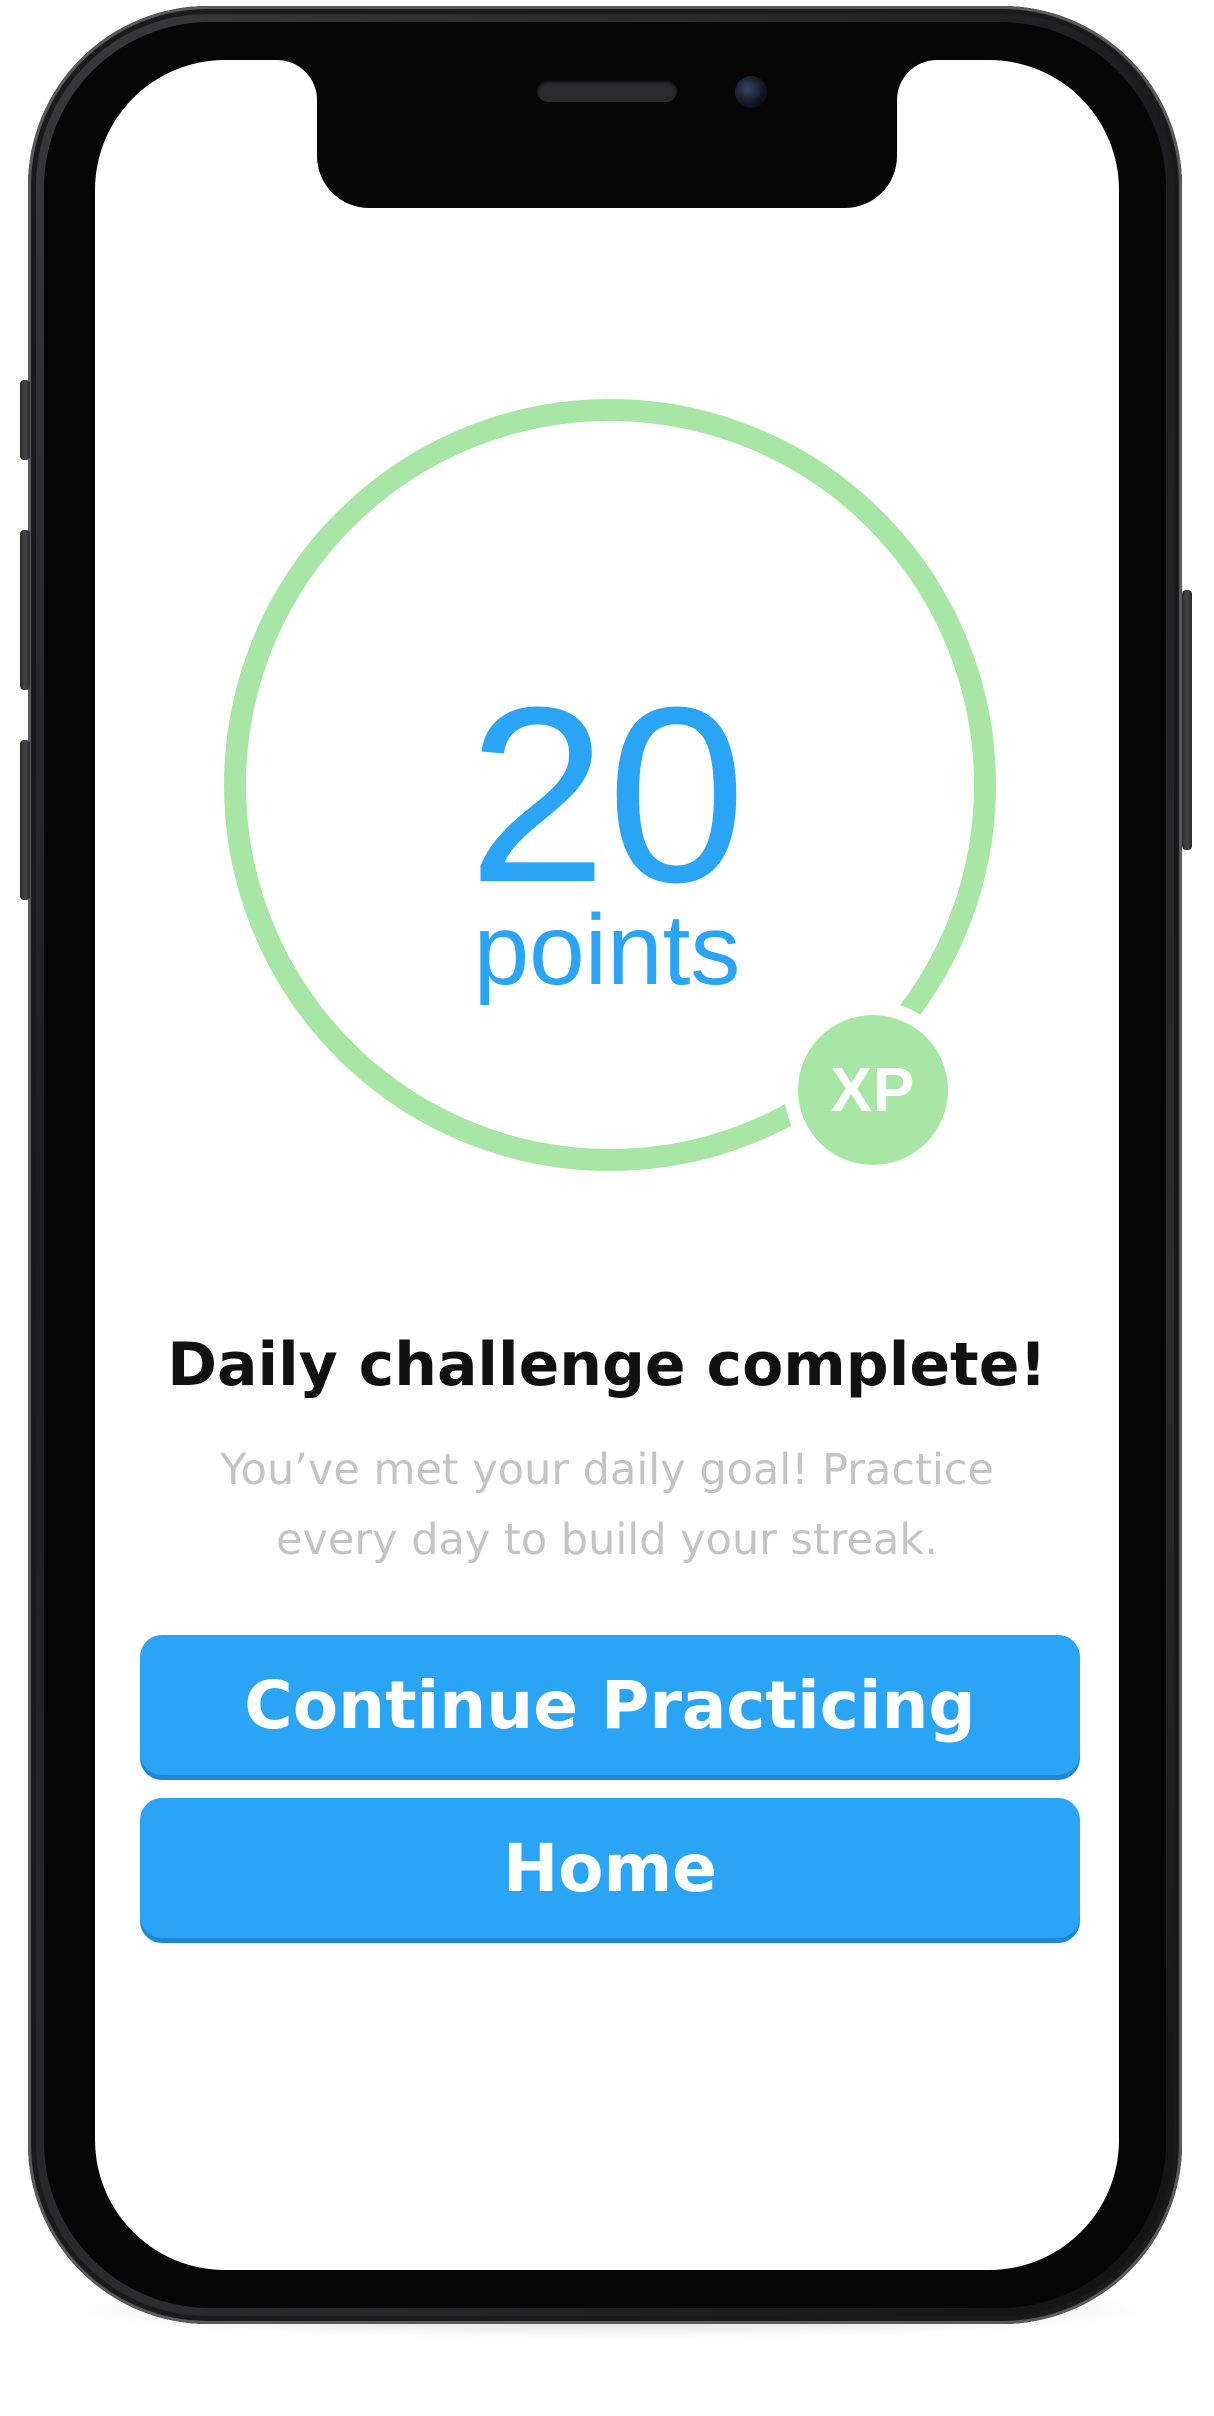 The width and height of the screenshot is (1214, 2416). I want to click on points-unit-label: points, so click(607, 950).